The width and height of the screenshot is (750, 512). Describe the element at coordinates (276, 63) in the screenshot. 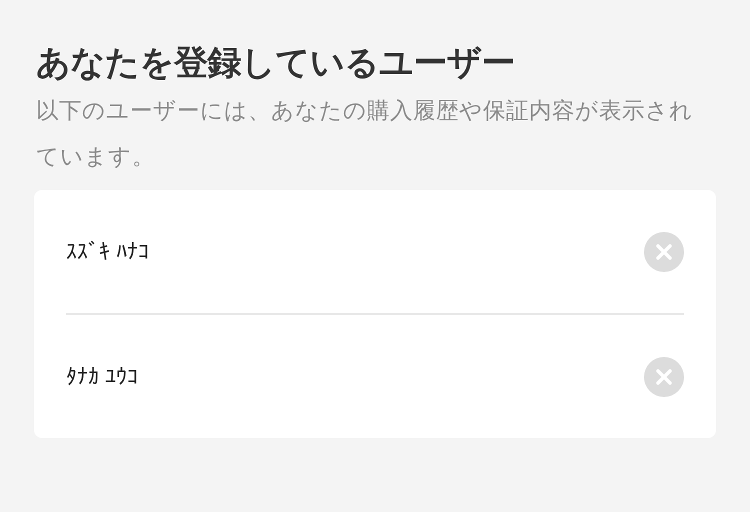

I see `page-title: あなたを登録しているユーザー` at that location.